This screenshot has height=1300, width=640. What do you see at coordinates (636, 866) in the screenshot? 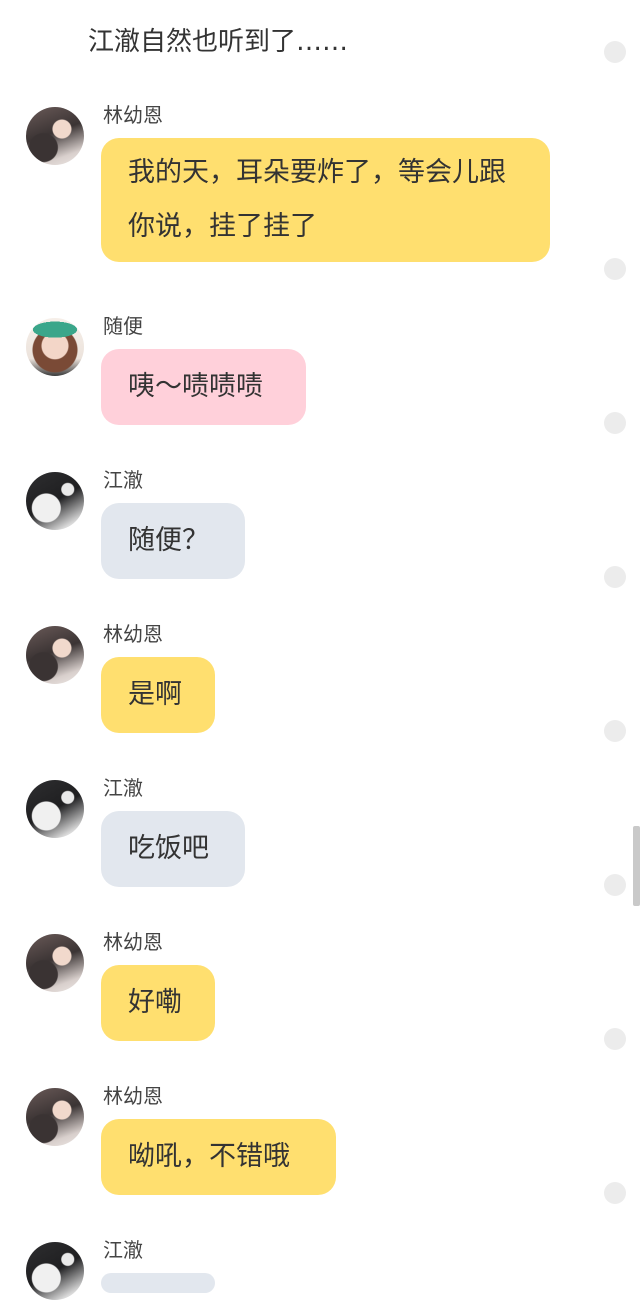
I see `scrollbar` at bounding box center [636, 866].